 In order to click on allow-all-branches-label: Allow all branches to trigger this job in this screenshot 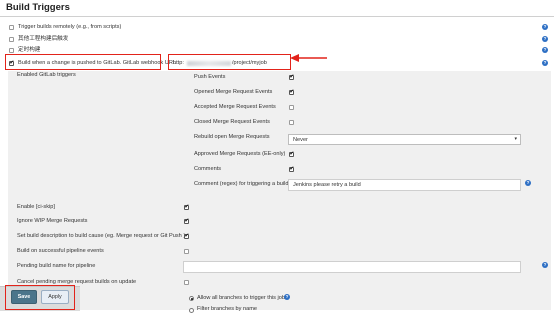, I will do `click(241, 298)`.